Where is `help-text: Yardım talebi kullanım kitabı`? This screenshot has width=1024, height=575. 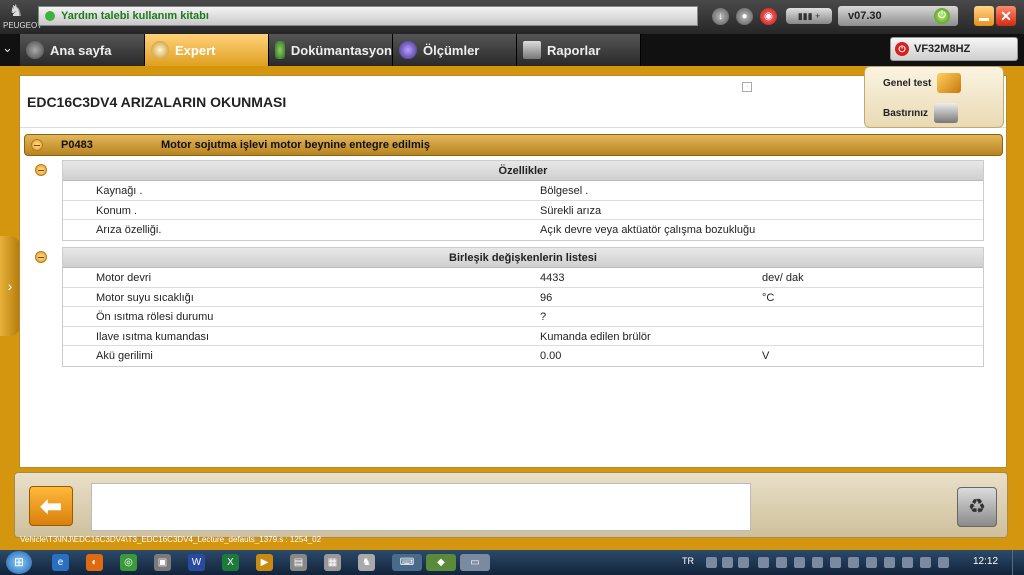
help-text: Yardım talebi kullanım kitabı is located at coordinates (135, 16).